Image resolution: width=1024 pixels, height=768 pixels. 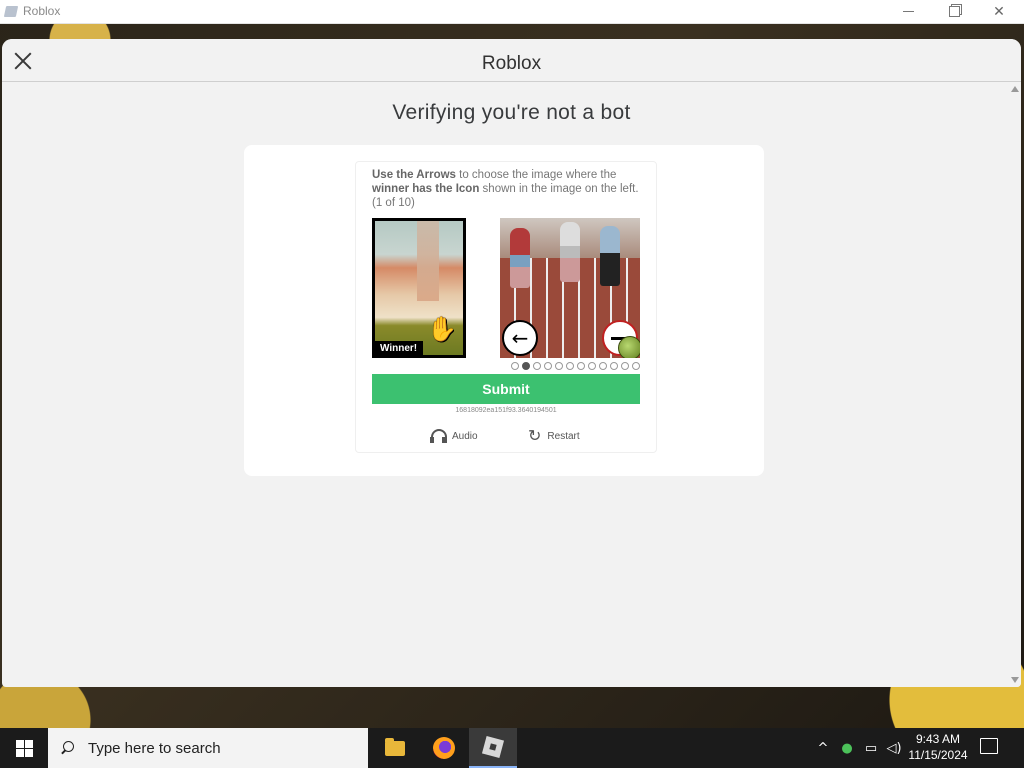 I want to click on badge-icon, so click(x=629, y=347).